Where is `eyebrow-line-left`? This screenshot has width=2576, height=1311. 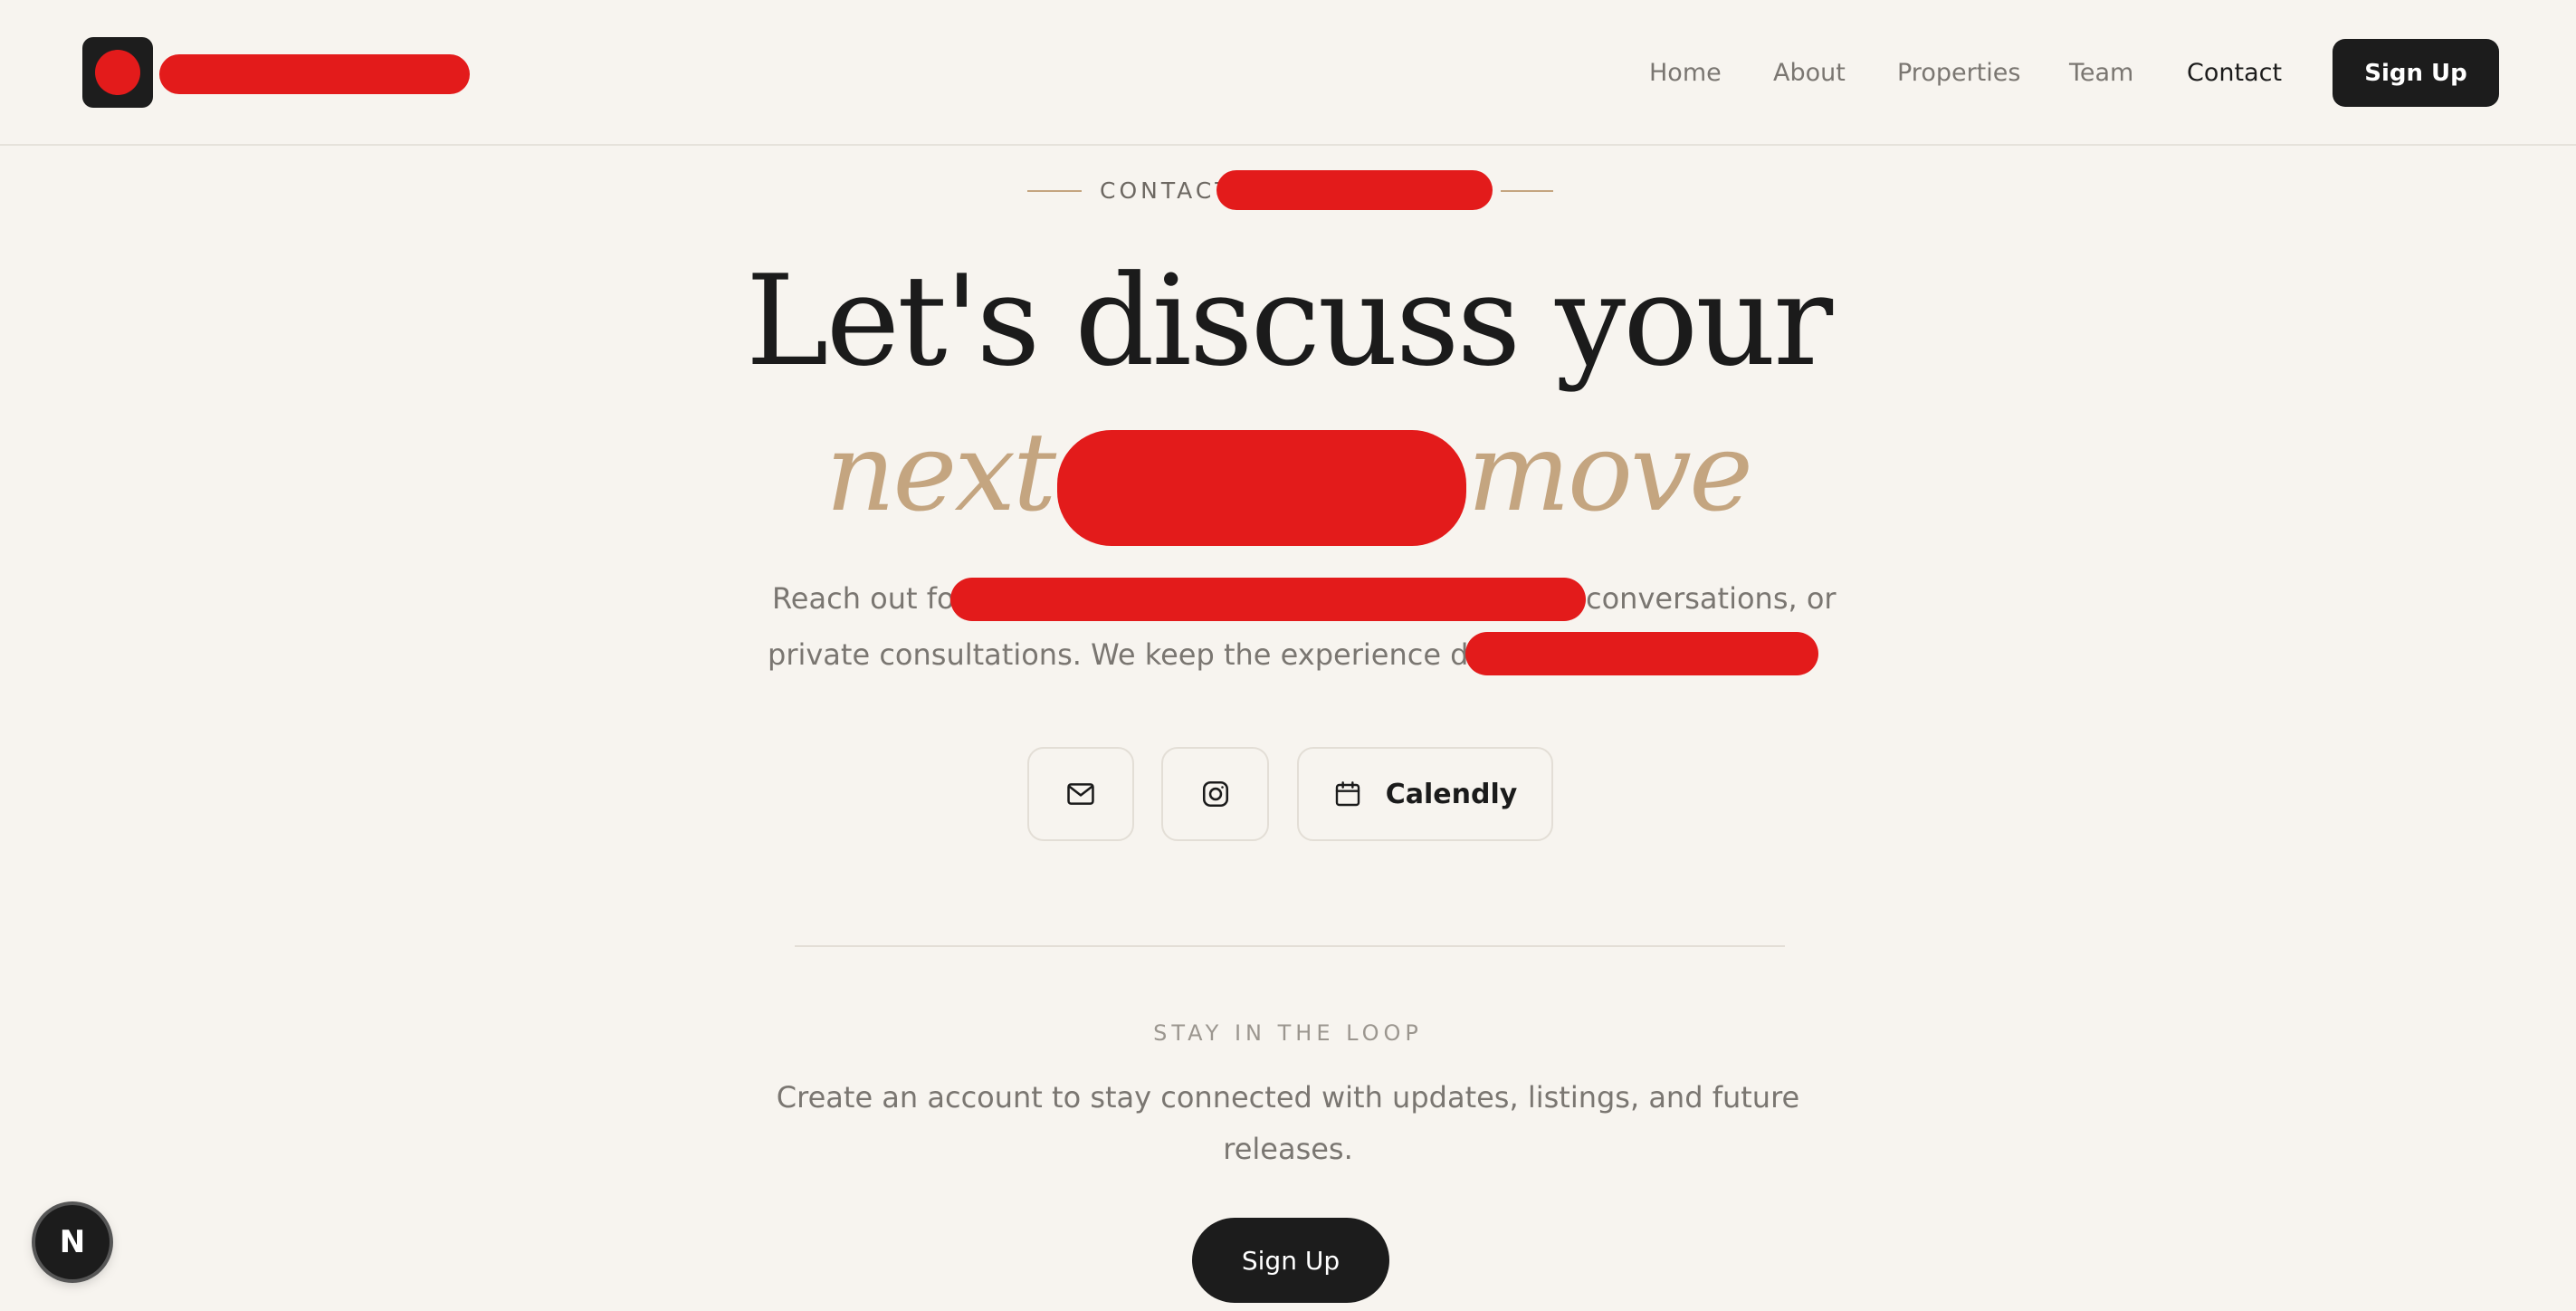 eyebrow-line-left is located at coordinates (1055, 191).